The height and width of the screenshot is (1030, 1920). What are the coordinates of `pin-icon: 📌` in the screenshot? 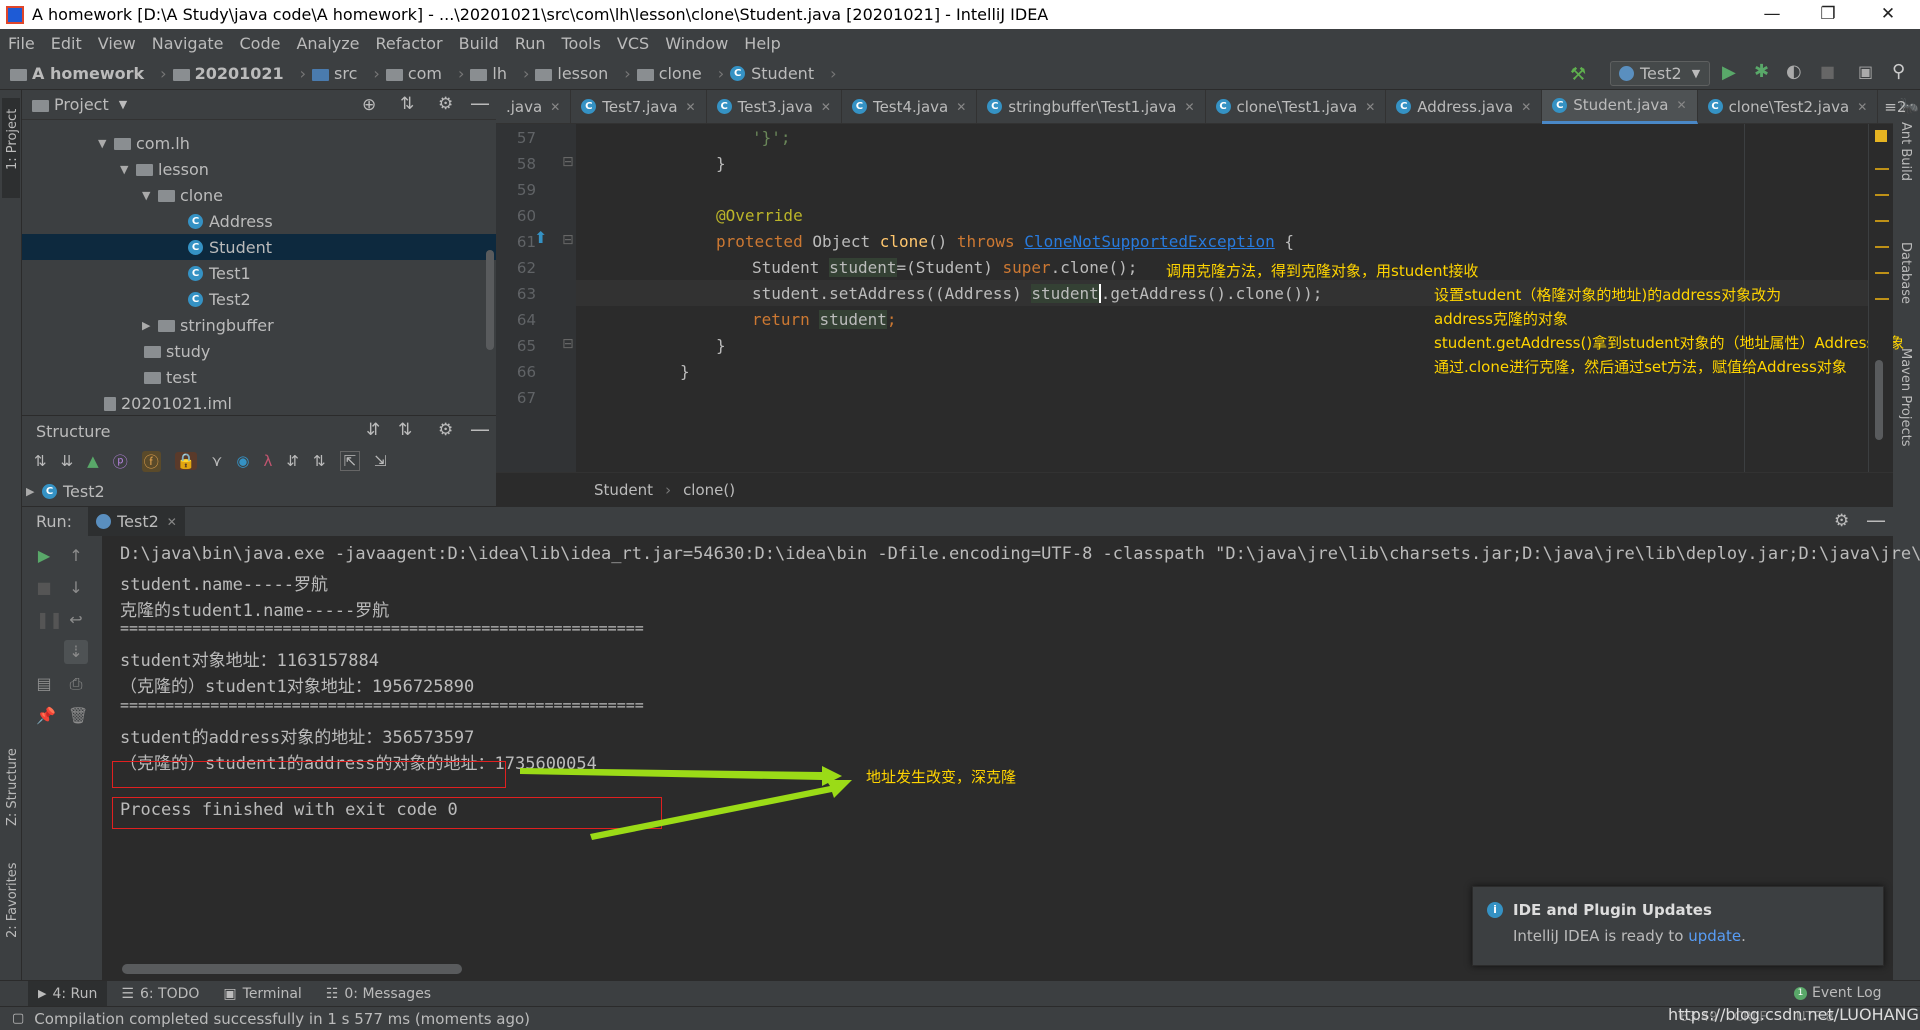 It's located at (46, 716).